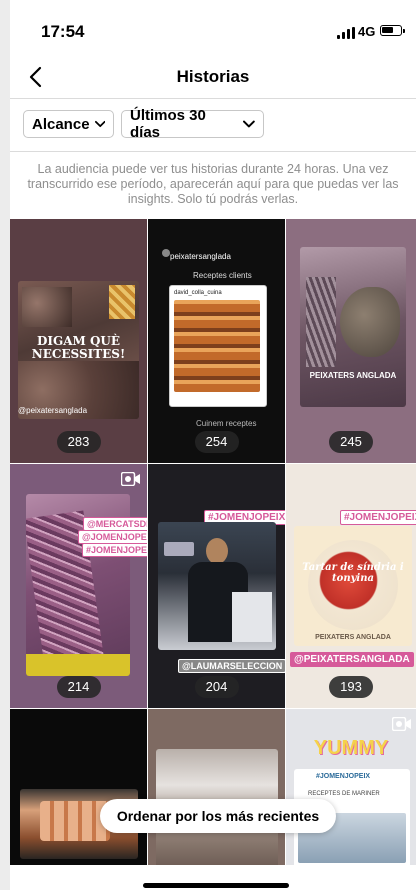  I want to click on story-handle: @peixatersanglada, so click(53, 410).